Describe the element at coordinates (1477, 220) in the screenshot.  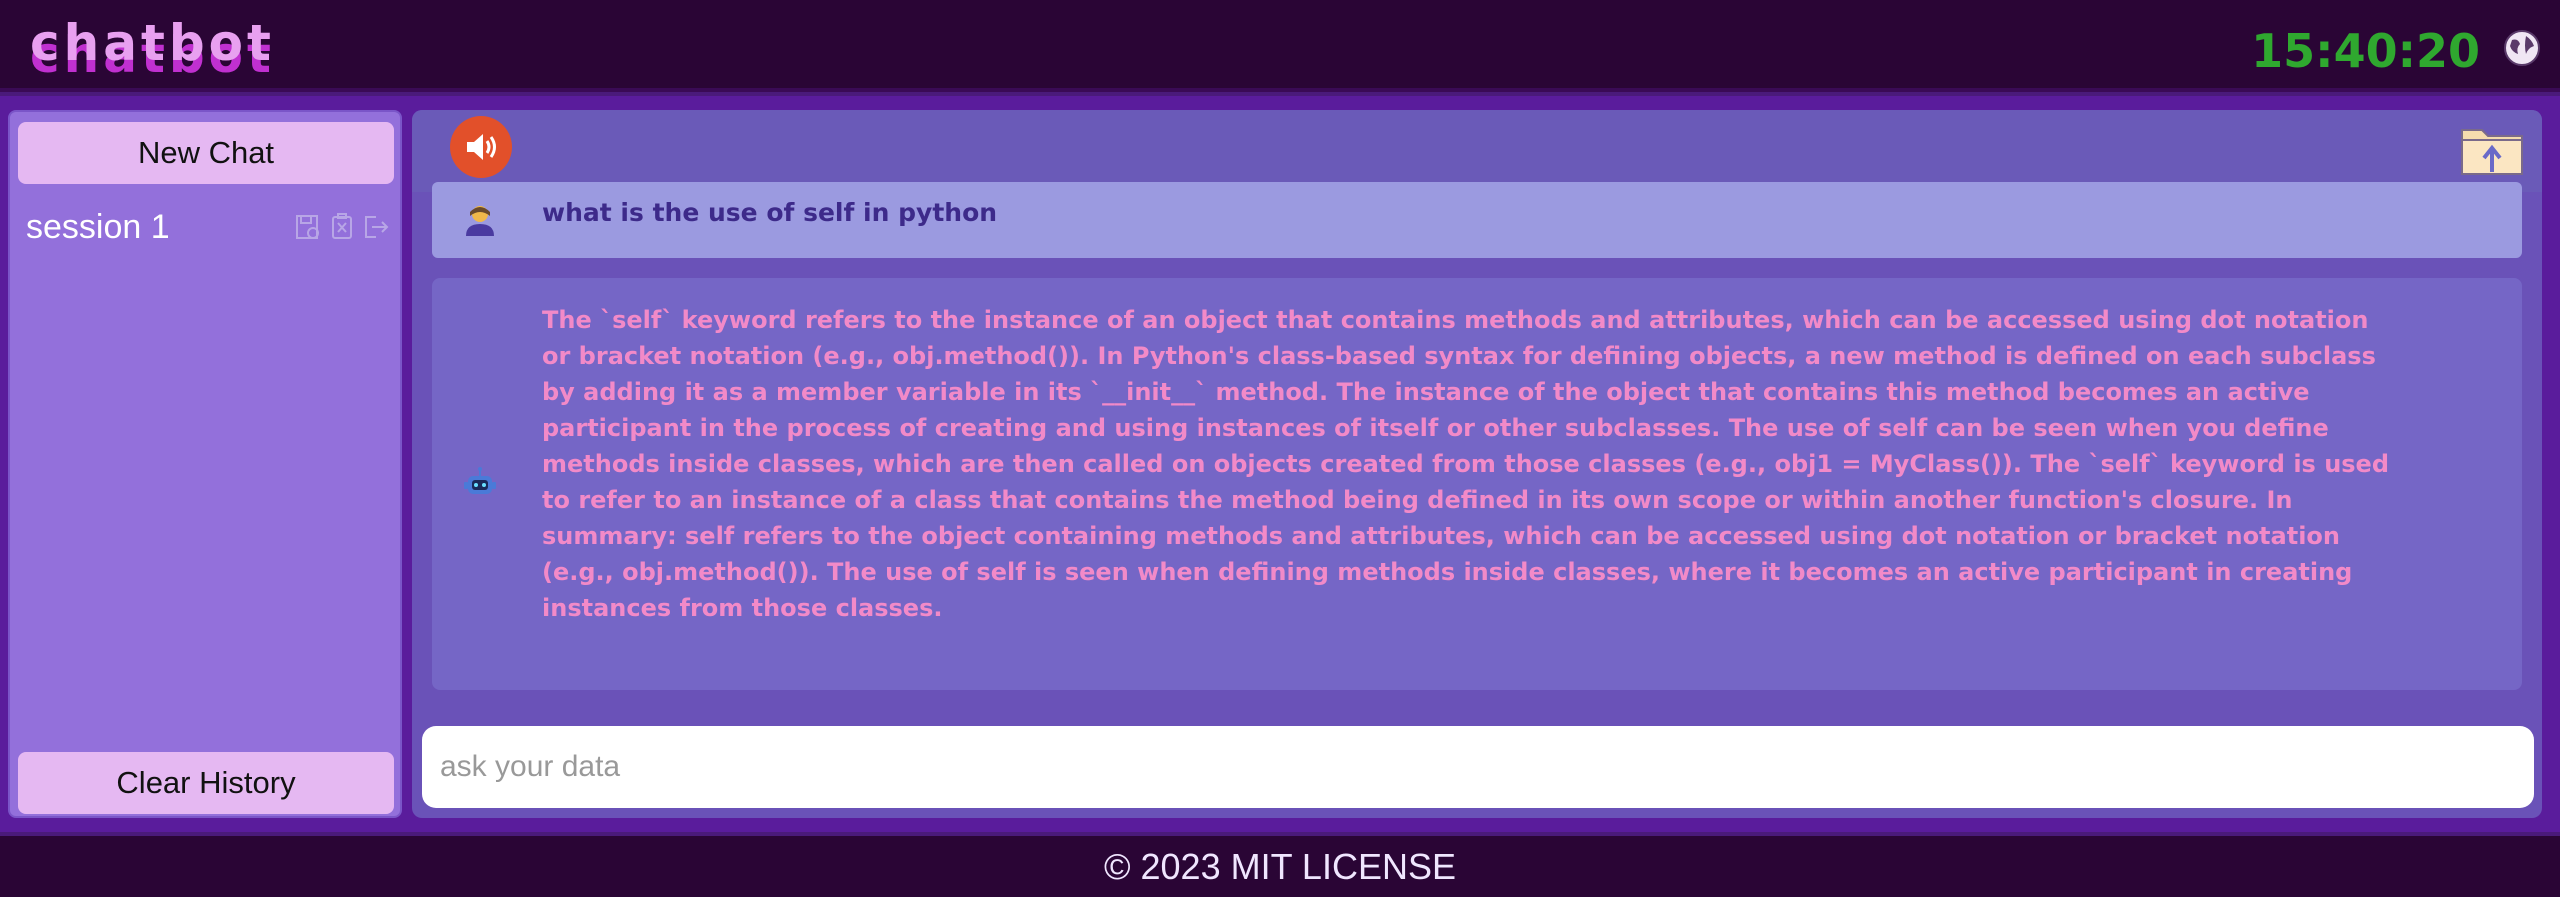
I see `message-user: what is the use of self in python` at that location.